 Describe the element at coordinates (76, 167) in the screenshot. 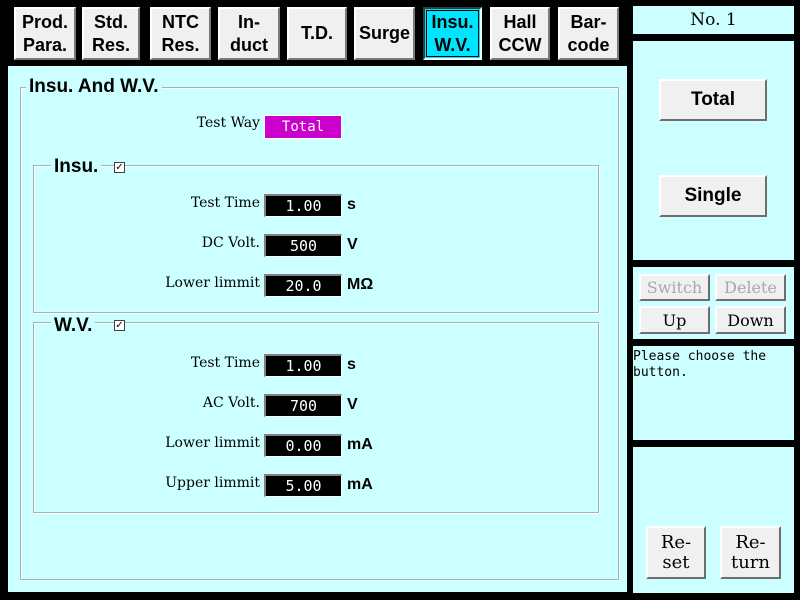

I see `insu-title: Insu.` at that location.